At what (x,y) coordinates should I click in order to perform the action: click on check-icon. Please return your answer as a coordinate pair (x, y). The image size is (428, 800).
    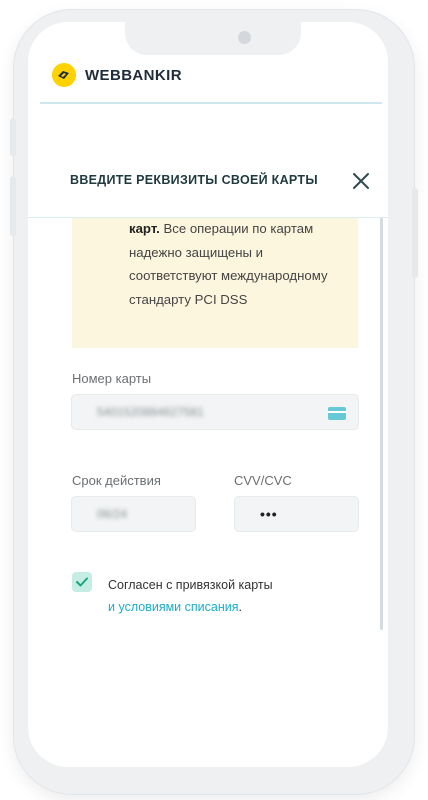
    Looking at the image, I should click on (82, 582).